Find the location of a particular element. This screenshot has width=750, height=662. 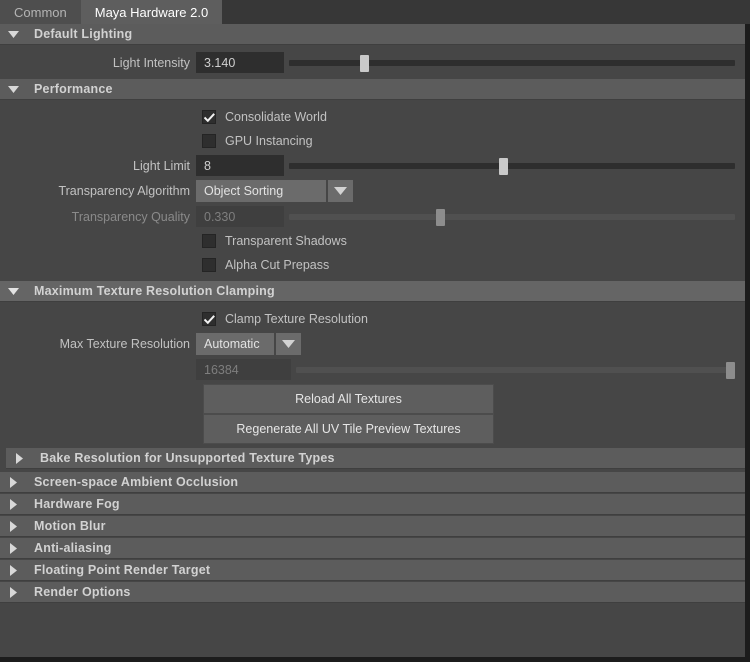

clamp-texture-resolution-checkbox is located at coordinates (209, 319).